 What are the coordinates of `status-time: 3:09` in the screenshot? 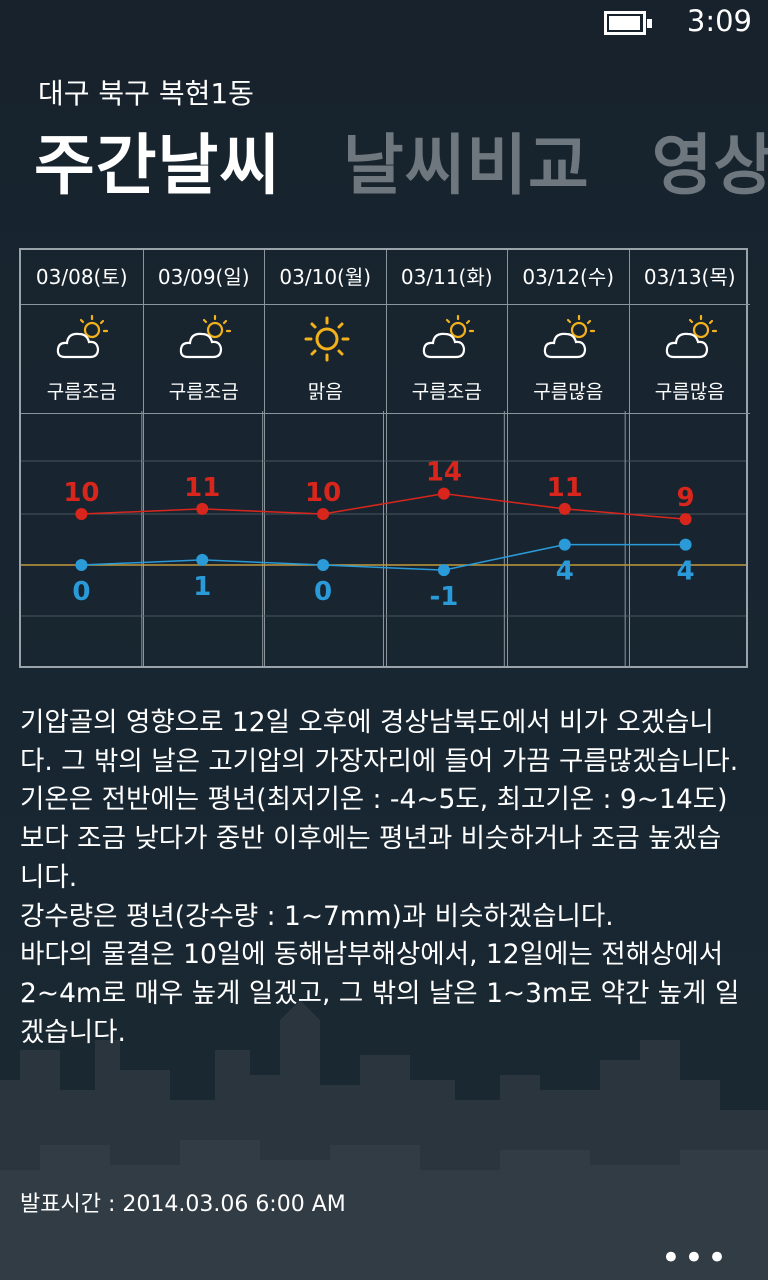 It's located at (719, 21).